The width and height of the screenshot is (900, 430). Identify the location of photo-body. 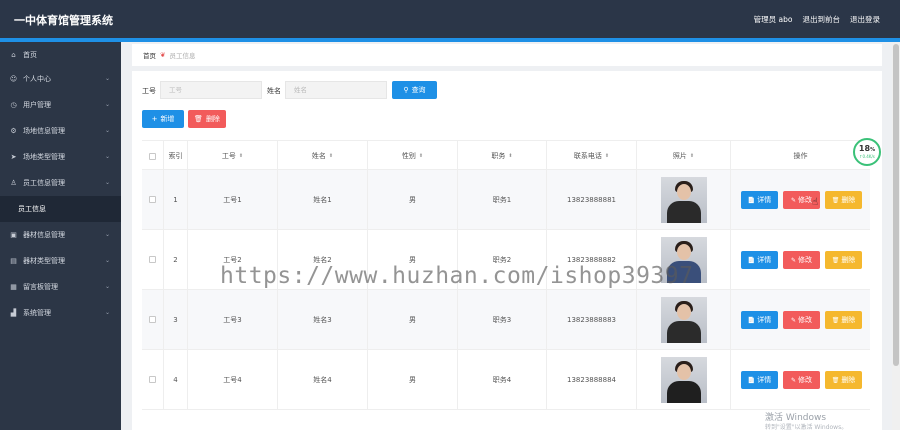
(683, 391).